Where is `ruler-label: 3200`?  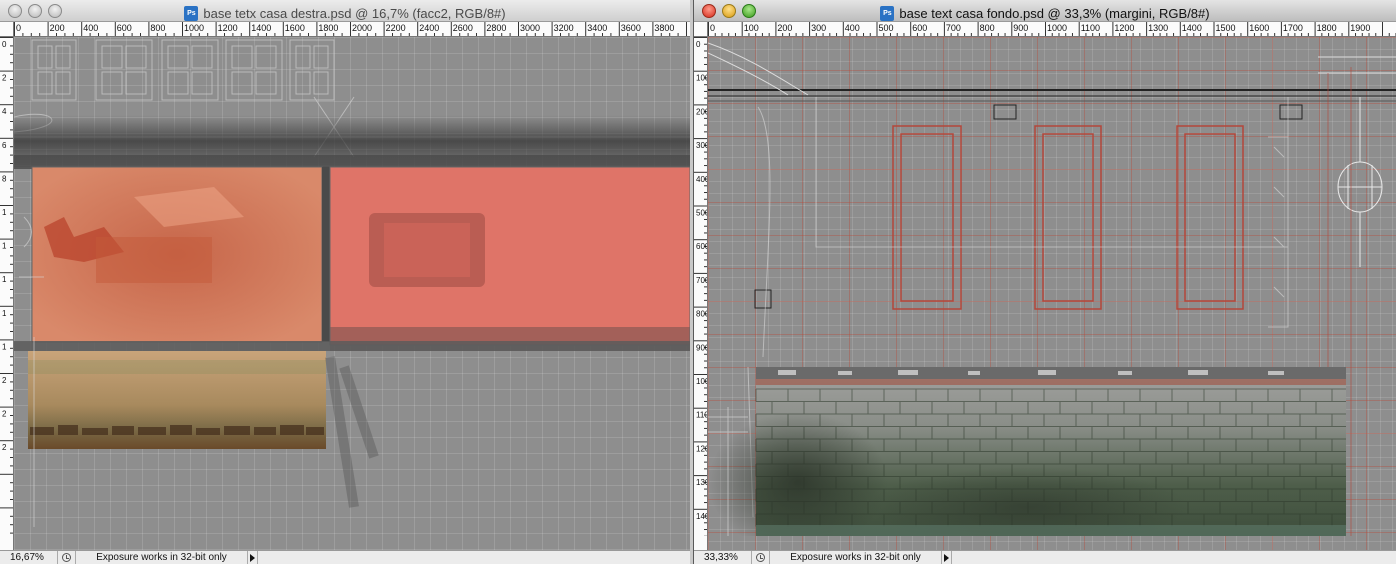 ruler-label: 3200 is located at coordinates (564, 28).